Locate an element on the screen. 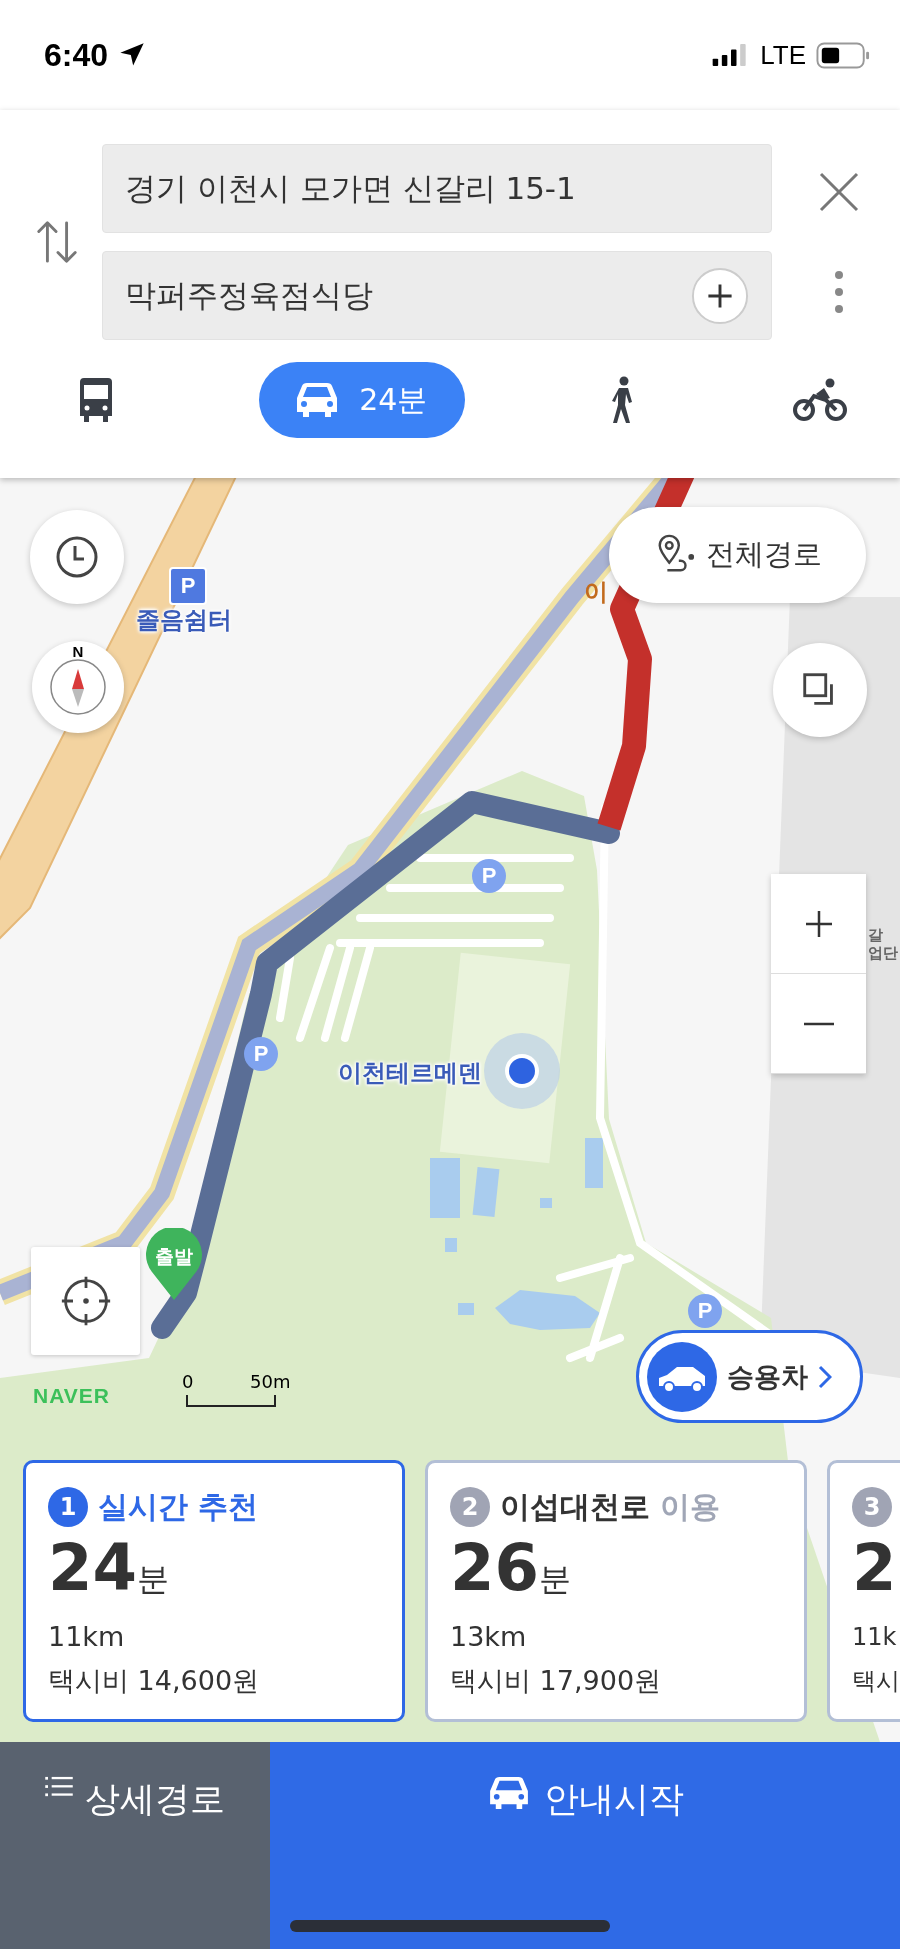 The width and height of the screenshot is (900, 1949). route-card: 3 2 11k 택시 is located at coordinates (863, 1591).